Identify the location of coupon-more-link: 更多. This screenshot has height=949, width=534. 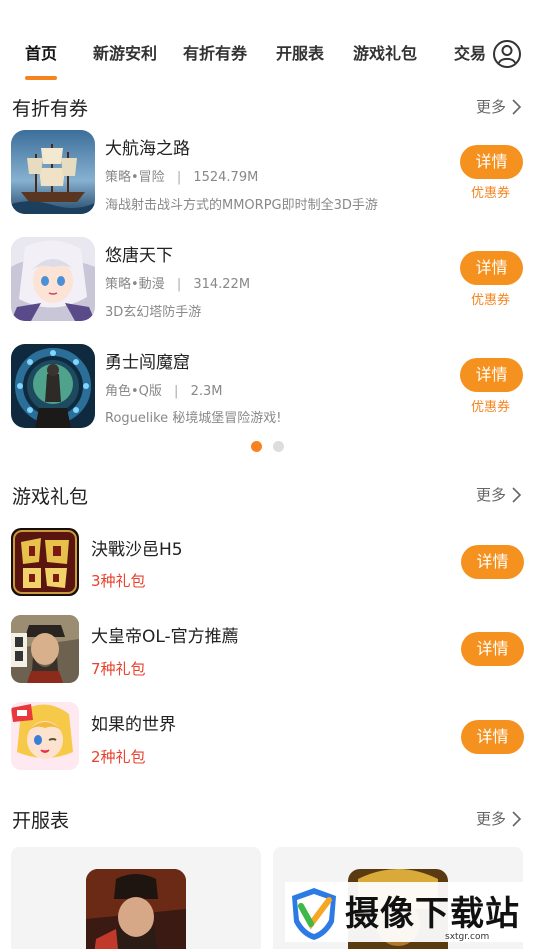
(499, 106).